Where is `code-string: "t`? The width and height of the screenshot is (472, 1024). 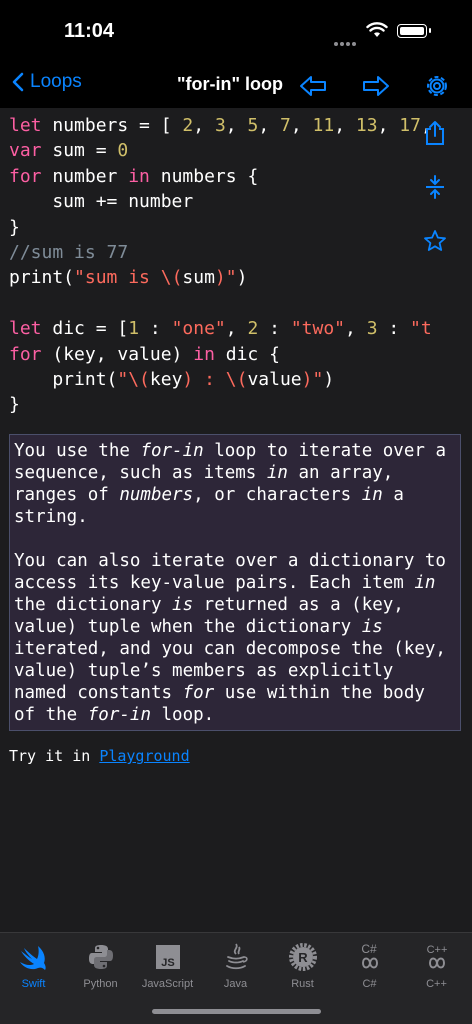
code-string: "t is located at coordinates (421, 329).